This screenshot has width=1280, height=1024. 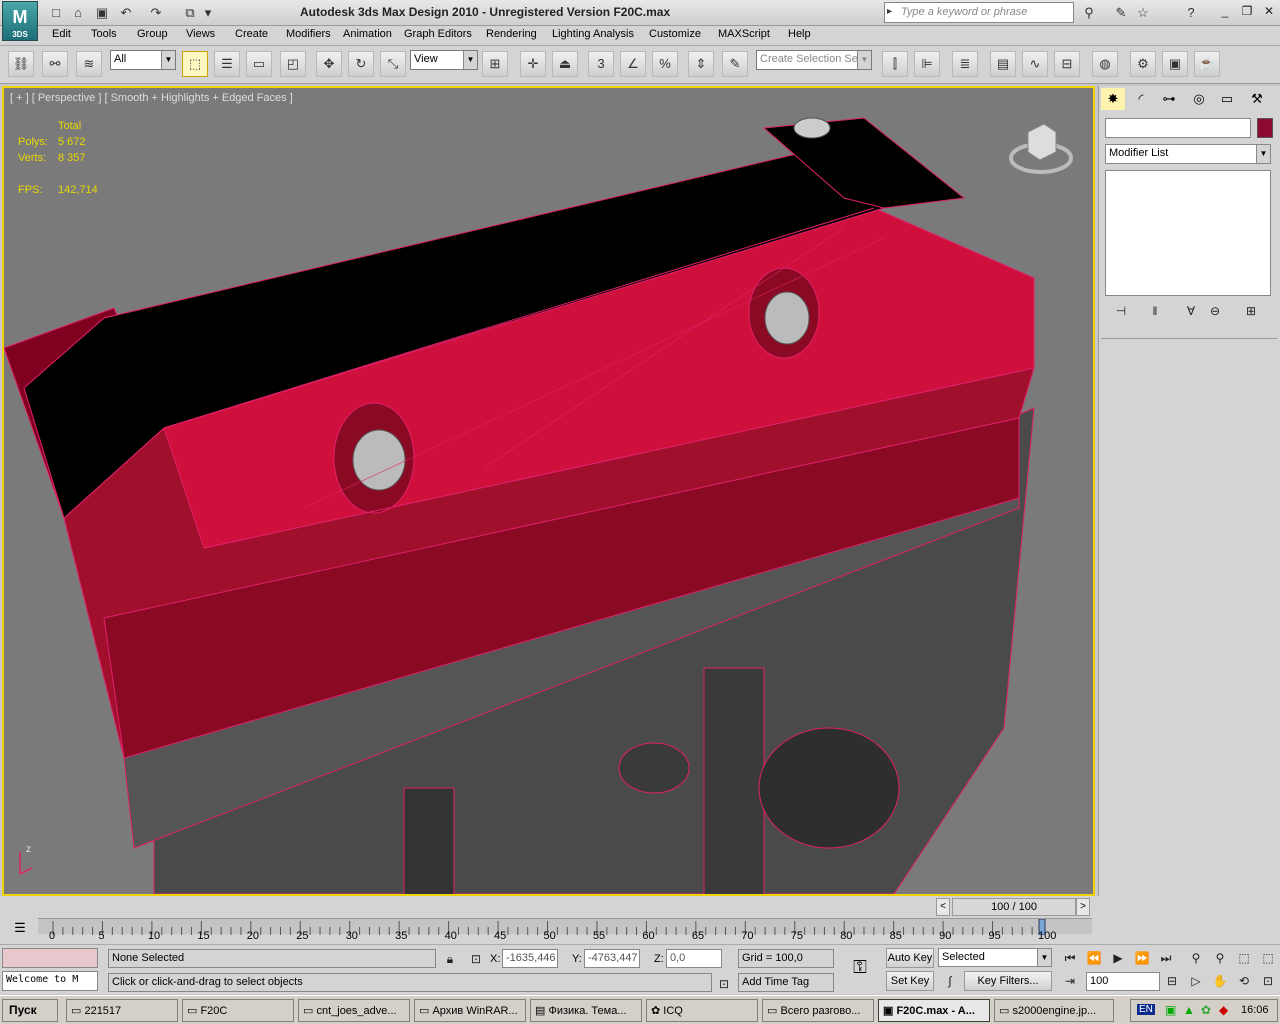 What do you see at coordinates (143, 60) in the screenshot?
I see `selection-filter-dropdown: All ▼` at bounding box center [143, 60].